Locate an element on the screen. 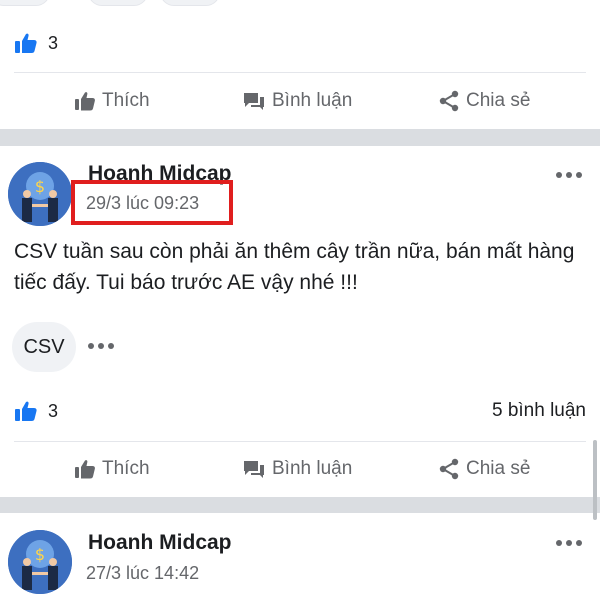 This screenshot has height=600, width=600. highlight-box is located at coordinates (152, 202).